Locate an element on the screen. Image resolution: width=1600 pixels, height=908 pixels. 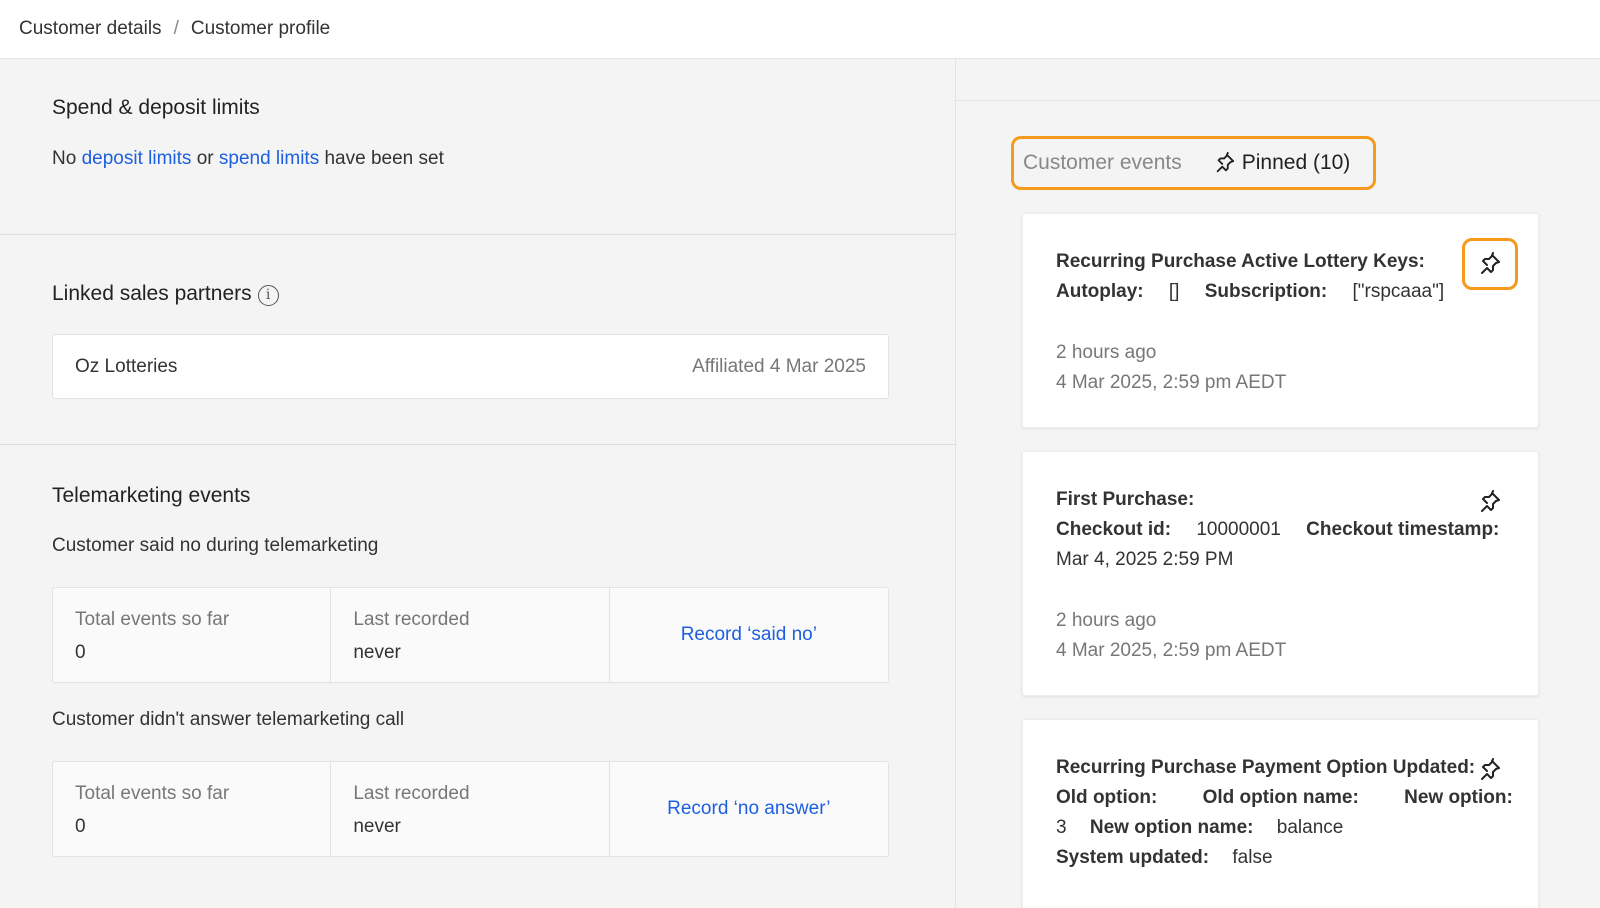
event-detail-line: 3 New option name: balance is located at coordinates (1199, 828).